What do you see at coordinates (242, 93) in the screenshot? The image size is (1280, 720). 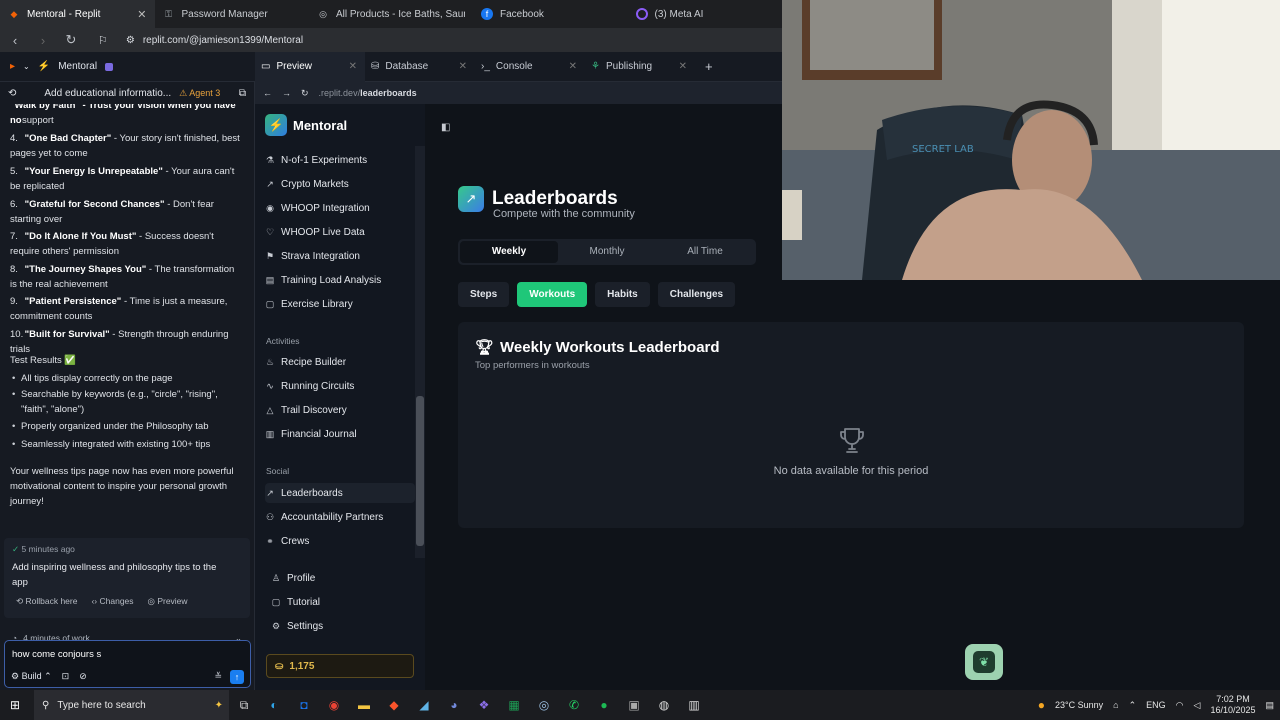 I see `new-chat-icon: ⧉` at bounding box center [242, 93].